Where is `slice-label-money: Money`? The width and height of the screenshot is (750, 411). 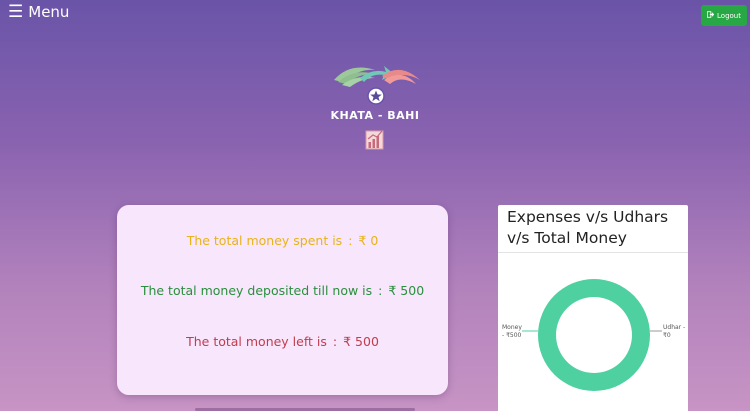
slice-label-money: Money is located at coordinates (512, 327).